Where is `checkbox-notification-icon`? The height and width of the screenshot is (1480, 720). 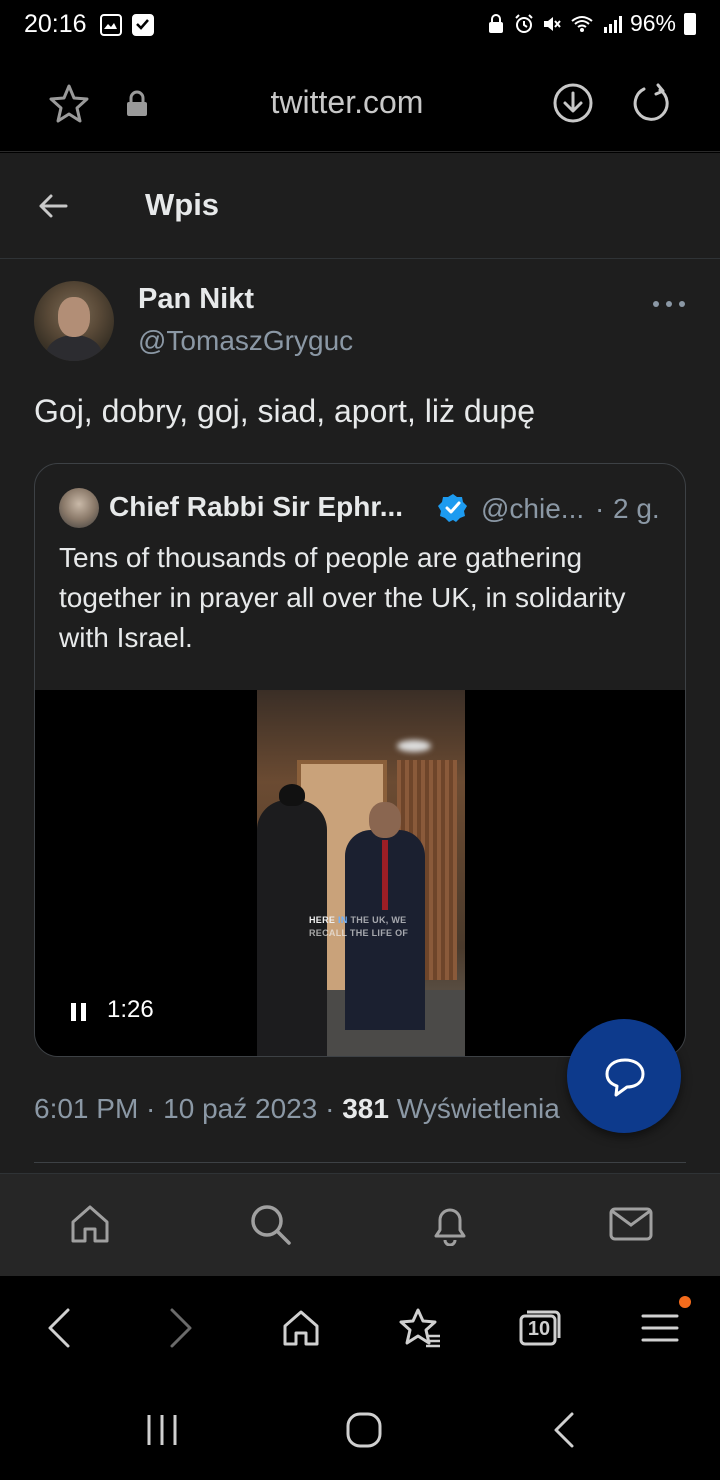
checkbox-notification-icon is located at coordinates (143, 25).